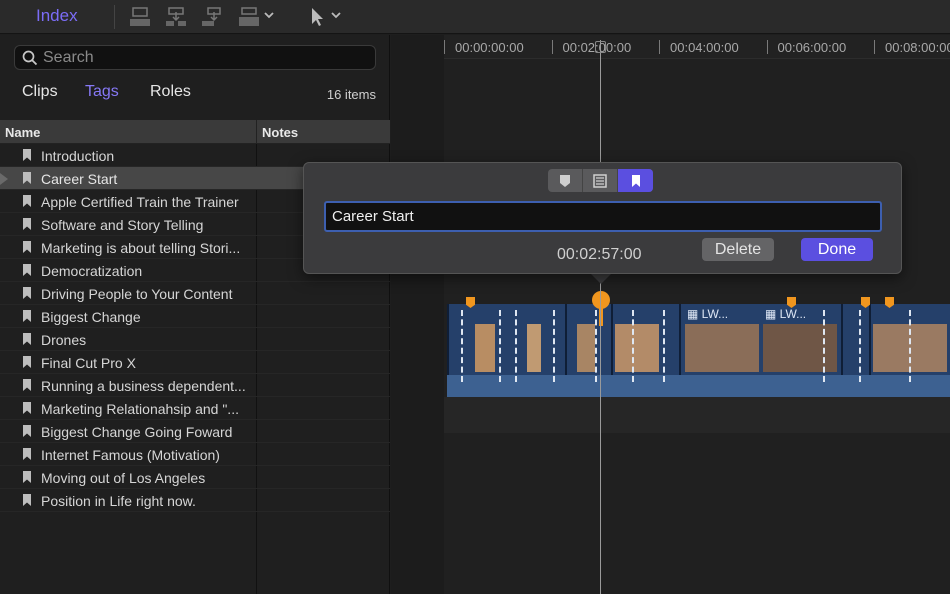 The image size is (950, 594). Describe the element at coordinates (57, 16) in the screenshot. I see `index-title: Index` at that location.